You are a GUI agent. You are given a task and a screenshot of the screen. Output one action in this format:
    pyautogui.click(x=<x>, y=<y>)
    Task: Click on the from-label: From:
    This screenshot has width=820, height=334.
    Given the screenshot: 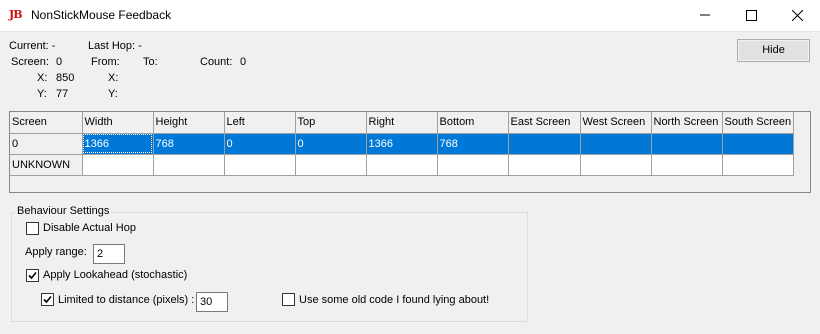 What is the action you would take?
    pyautogui.click(x=105, y=62)
    